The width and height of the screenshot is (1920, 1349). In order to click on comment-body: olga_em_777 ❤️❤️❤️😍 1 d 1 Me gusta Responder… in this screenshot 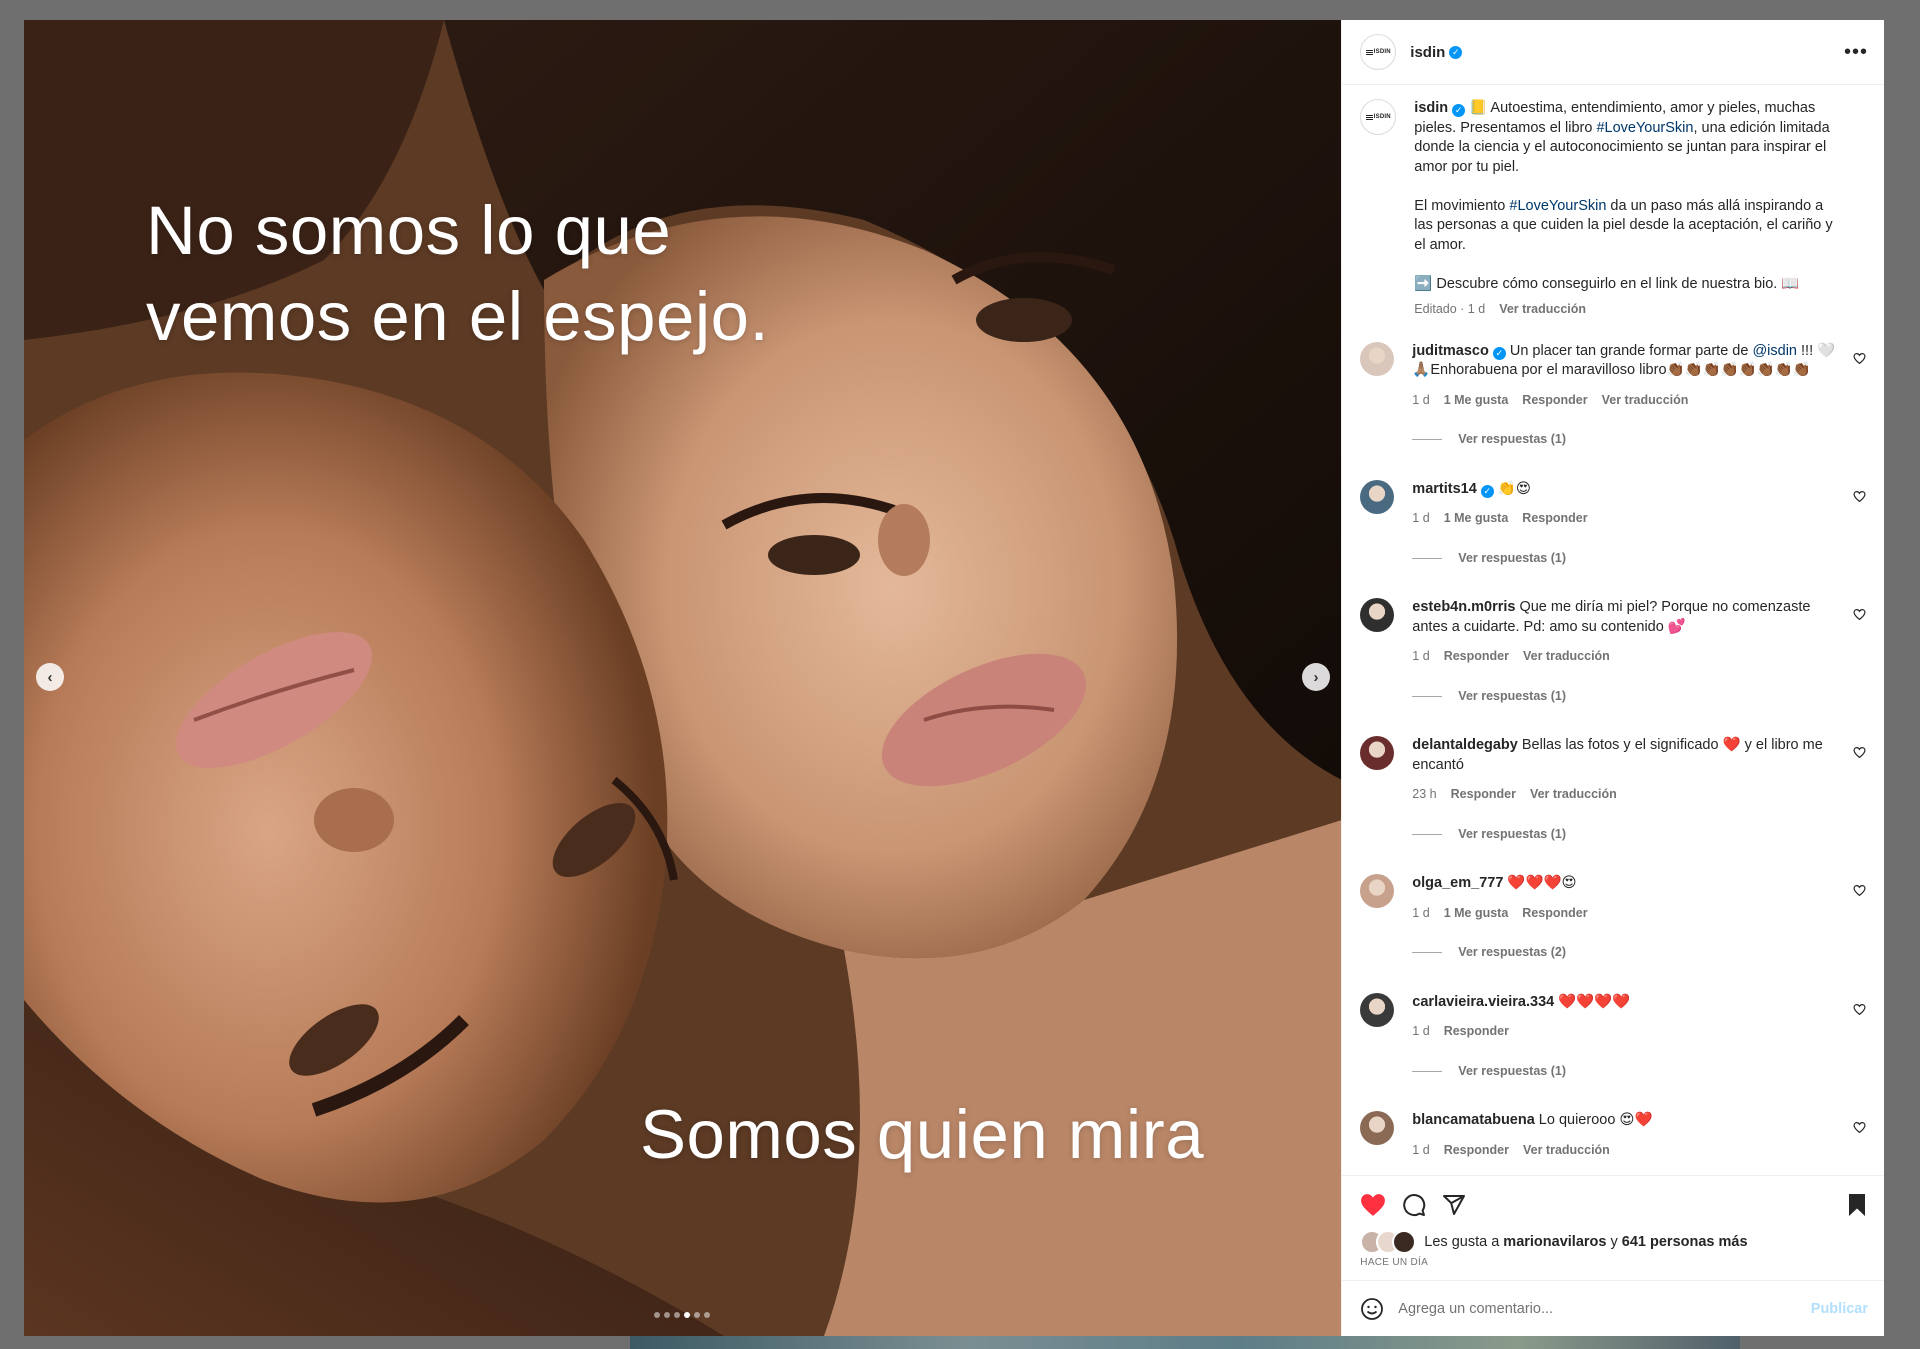, I will do `click(1640, 918)`.